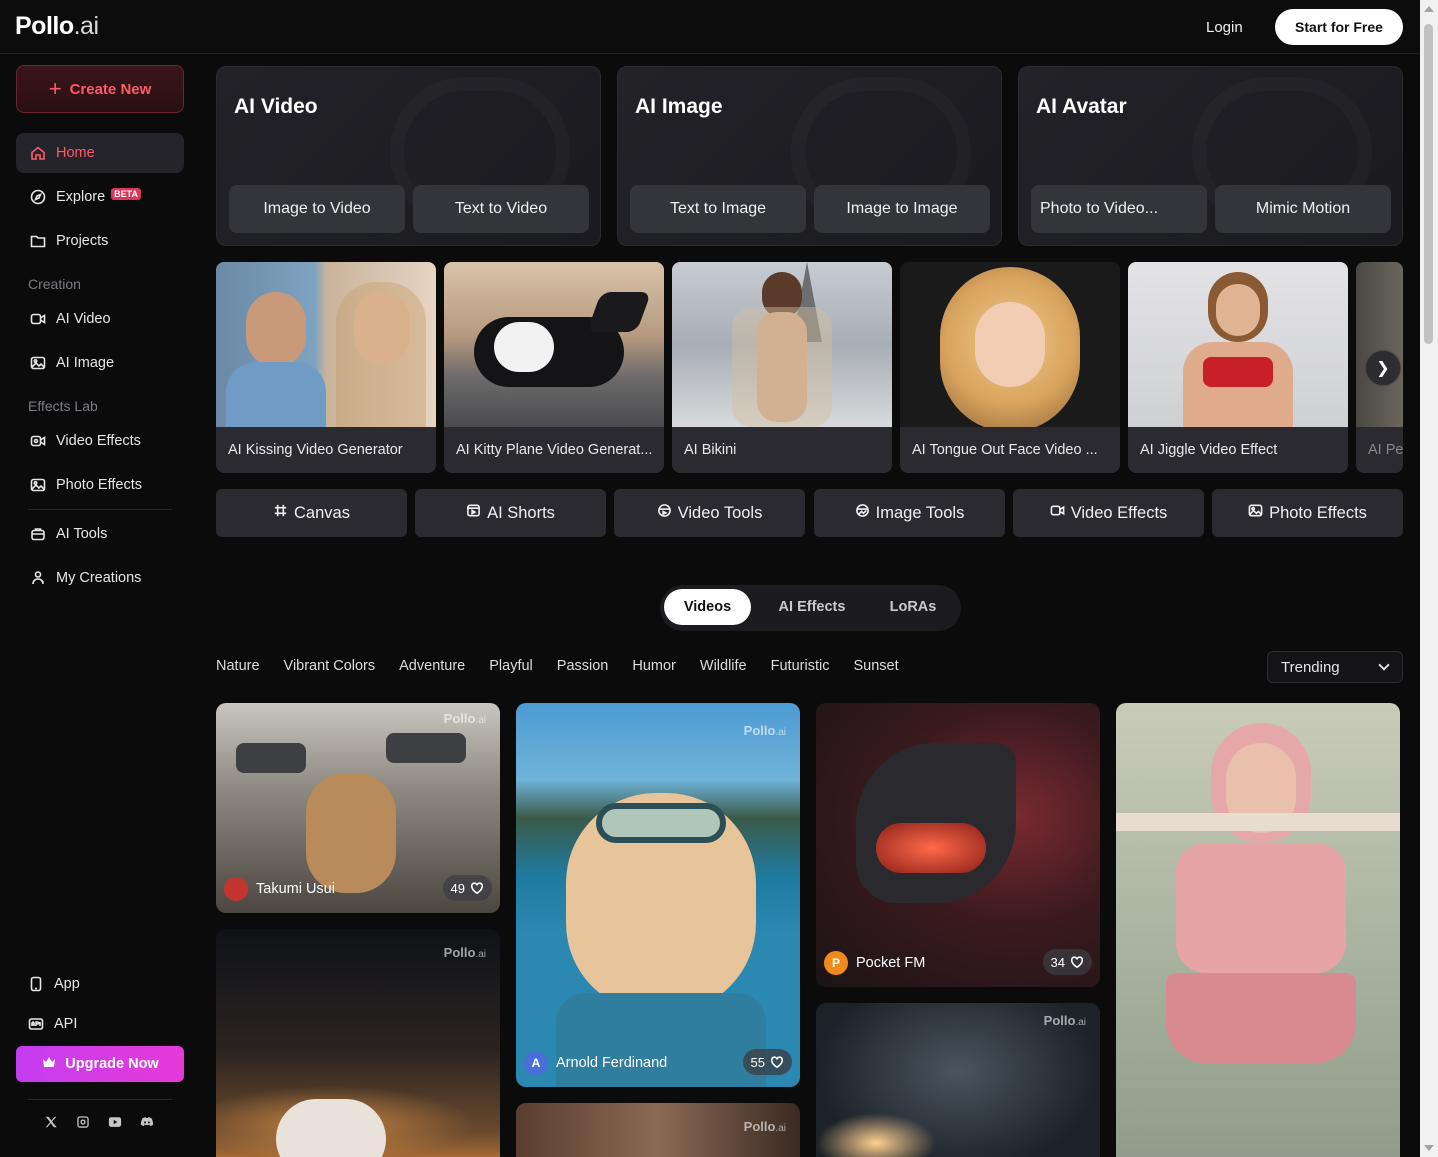 Image resolution: width=1438 pixels, height=1157 pixels. Describe the element at coordinates (44, 26) in the screenshot. I see `logo-main: Pollo` at that location.